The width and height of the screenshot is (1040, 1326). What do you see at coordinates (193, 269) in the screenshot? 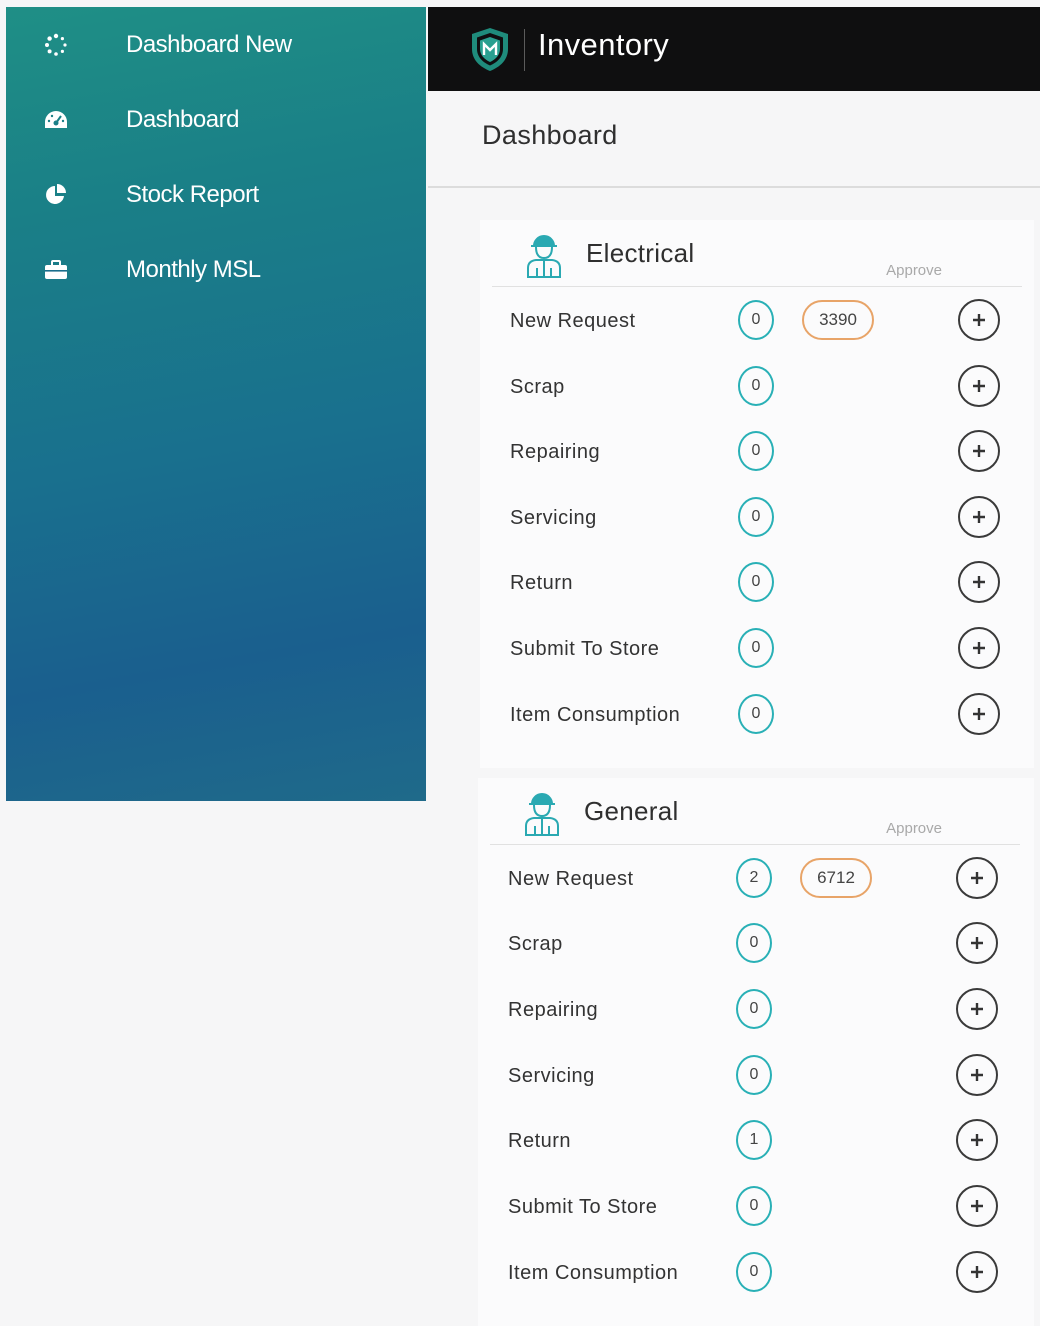
I see `sidebar-item-label: Monthly MSL` at bounding box center [193, 269].